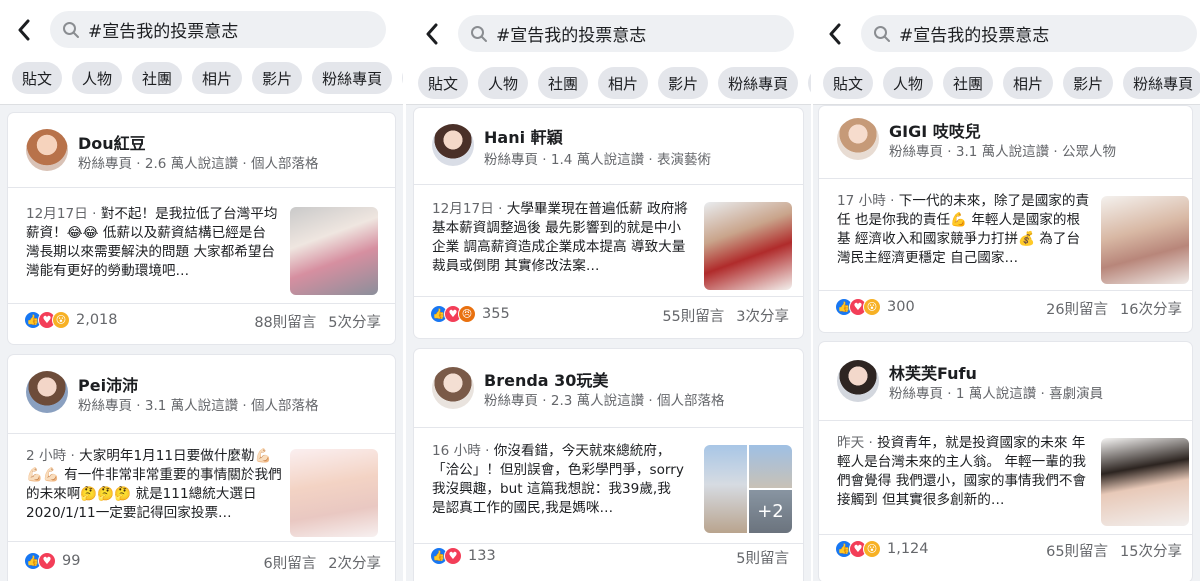 Image resolution: width=1200 pixels, height=581 pixels. I want to click on share-count: 15次分享, so click(1151, 552).